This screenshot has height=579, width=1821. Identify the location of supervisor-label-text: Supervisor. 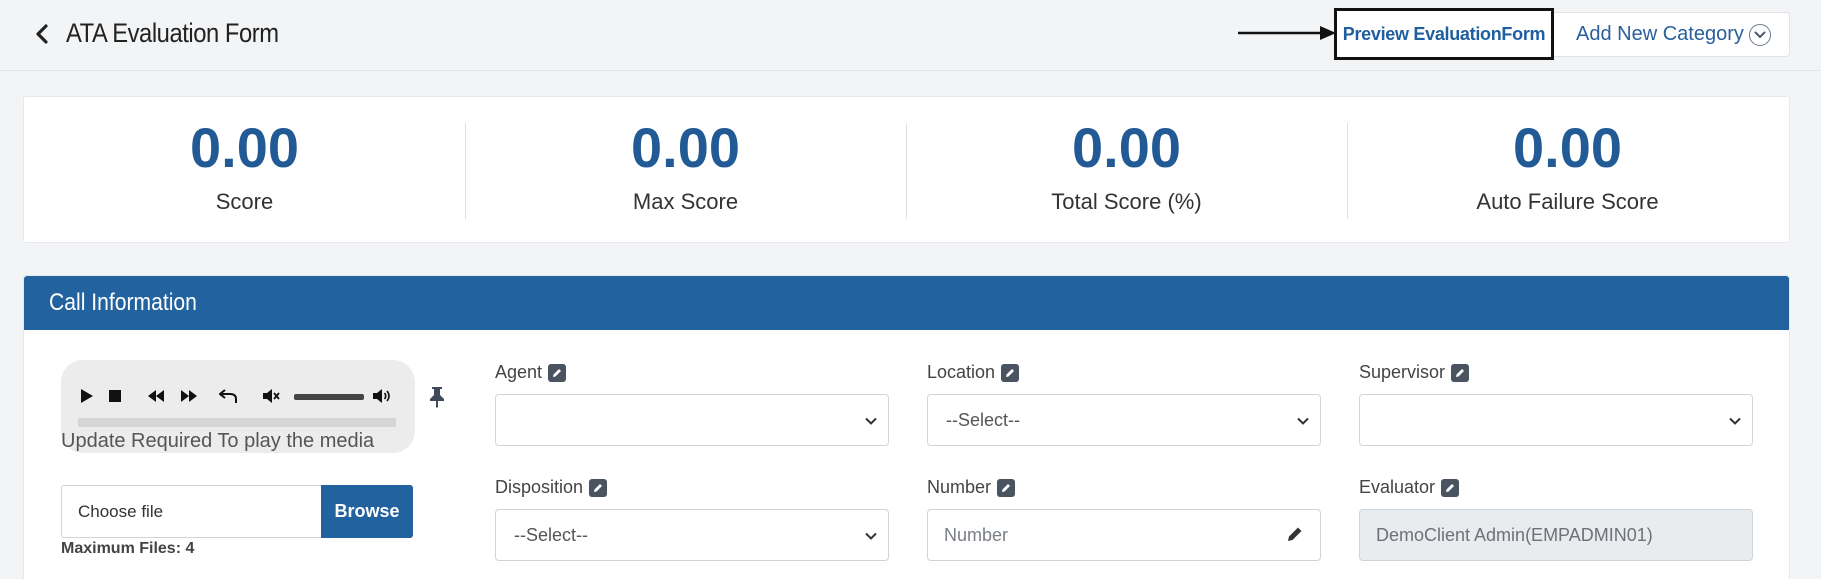
(1402, 372).